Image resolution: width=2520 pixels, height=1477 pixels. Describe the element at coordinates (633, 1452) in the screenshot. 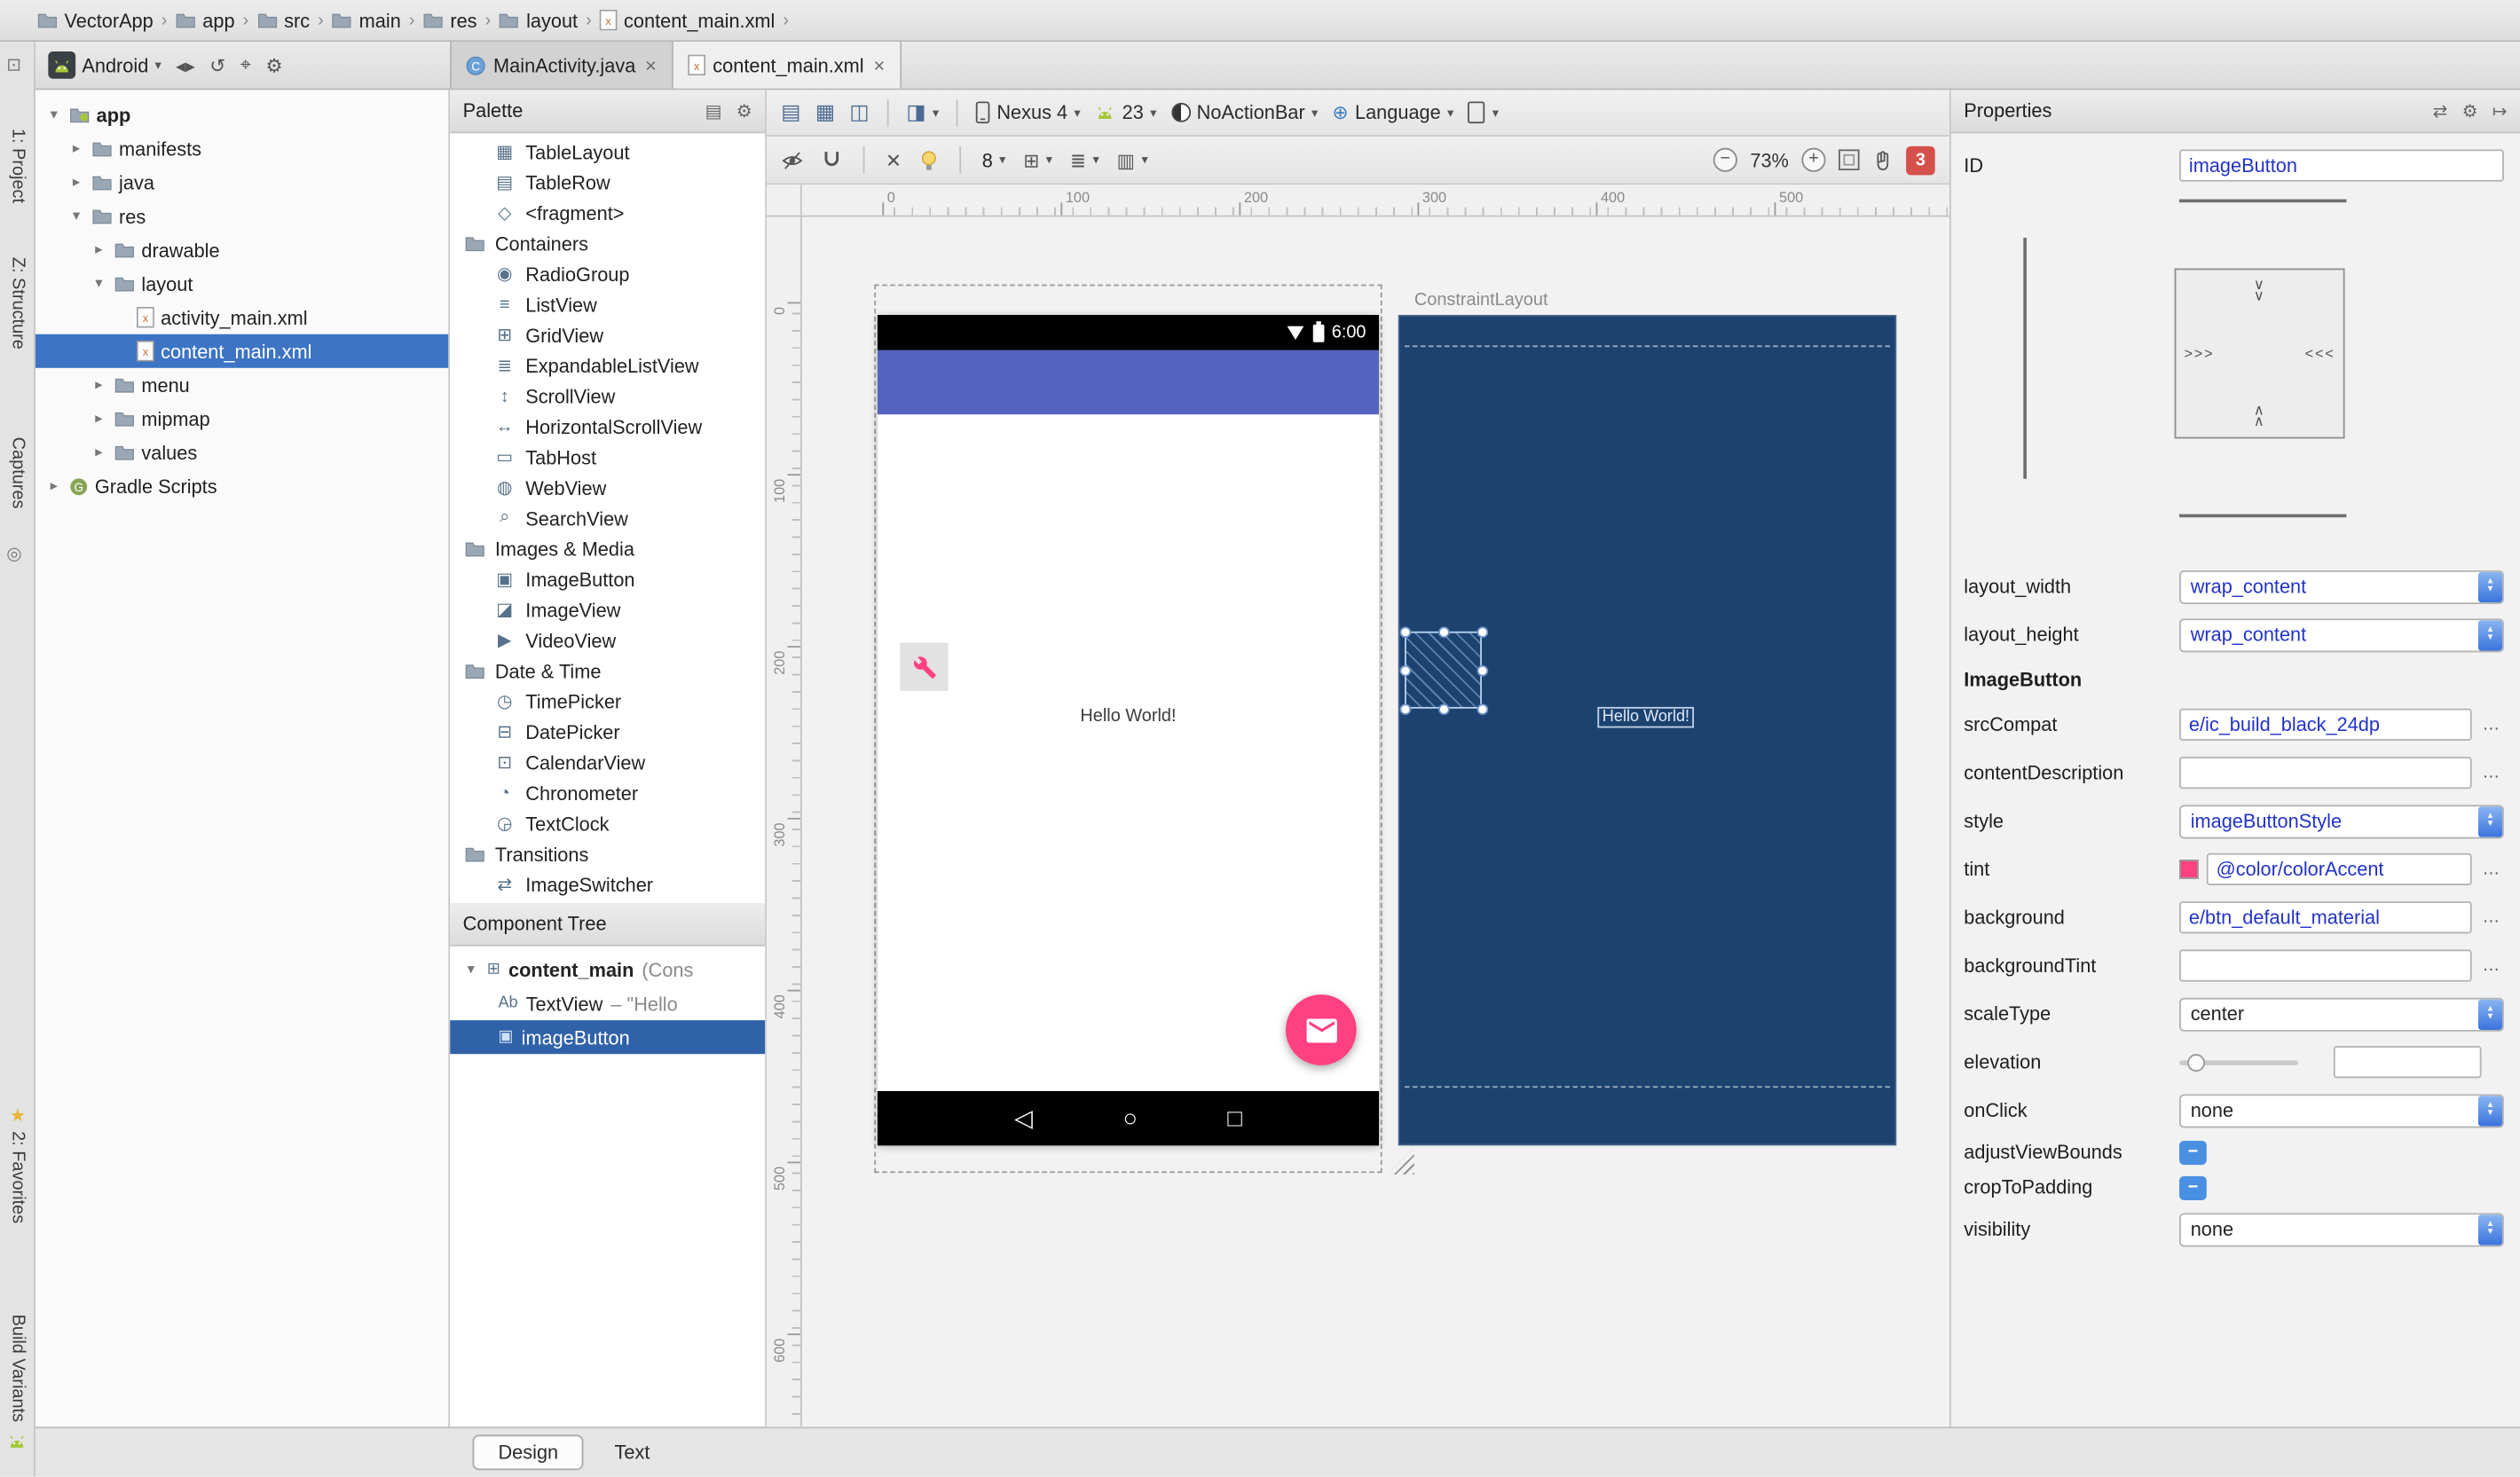

I see `bottom-tab-text: Text` at that location.